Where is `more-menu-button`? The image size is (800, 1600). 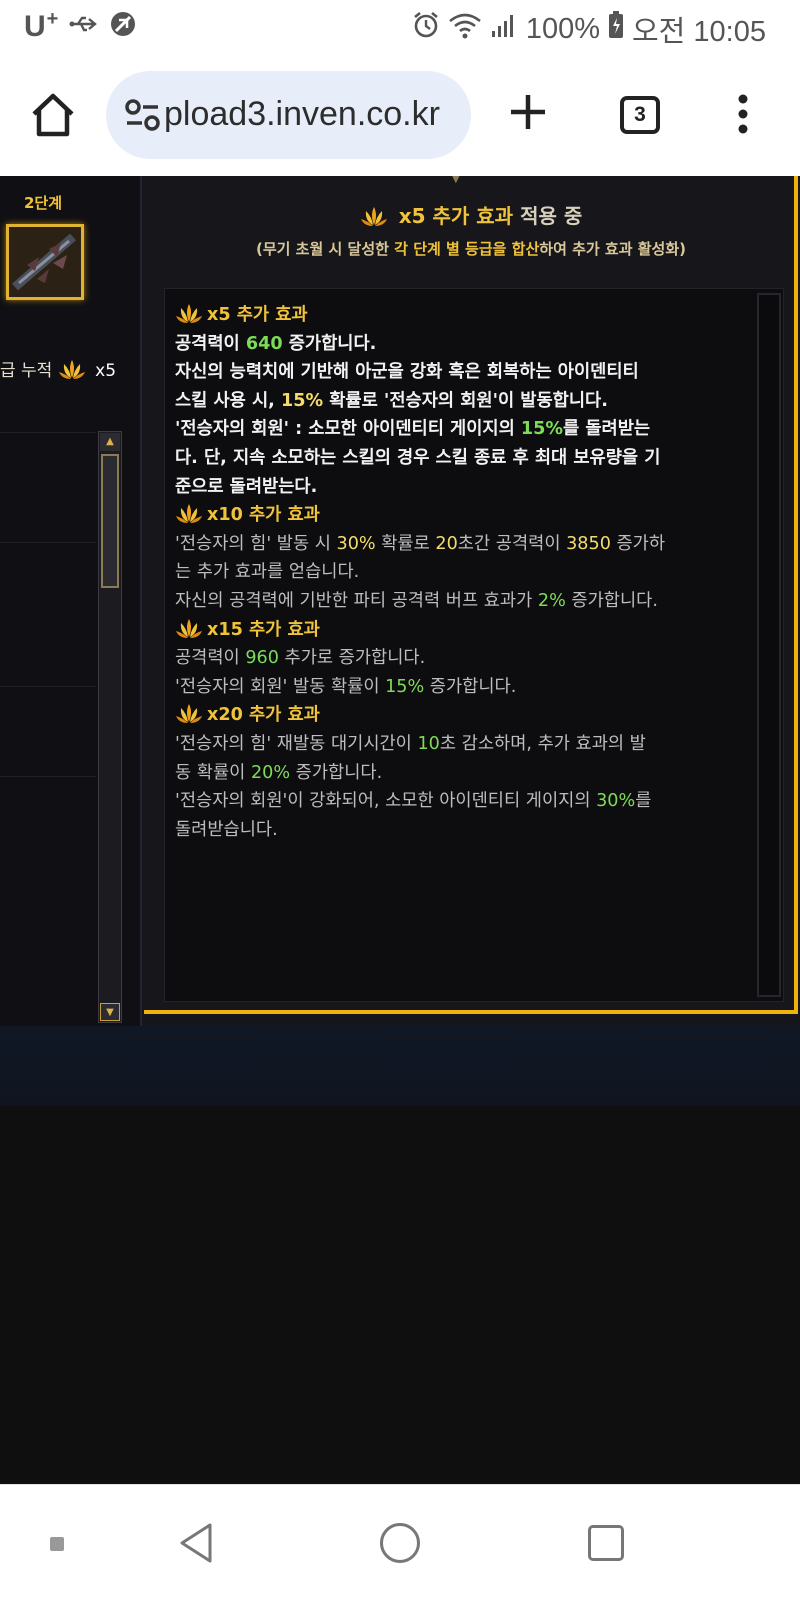
more-menu-button is located at coordinates (743, 114).